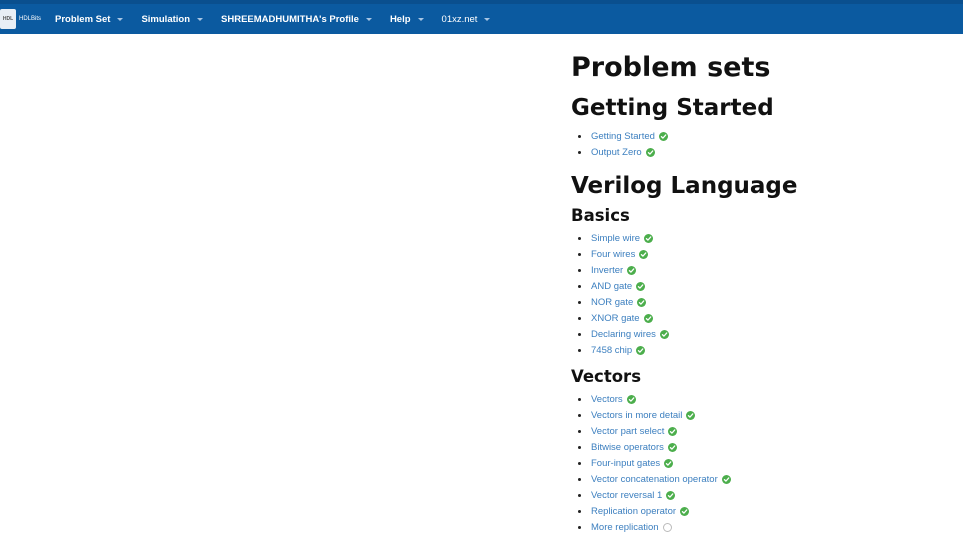  I want to click on list-item: 7458 chip, so click(688, 350).